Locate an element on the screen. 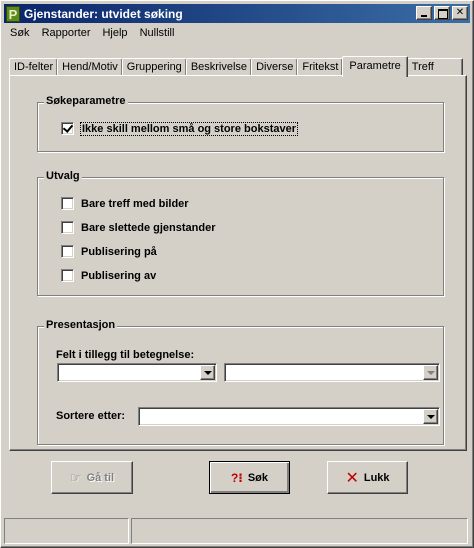 This screenshot has width=474, height=548. menu-sok: Søk is located at coordinates (20, 33).